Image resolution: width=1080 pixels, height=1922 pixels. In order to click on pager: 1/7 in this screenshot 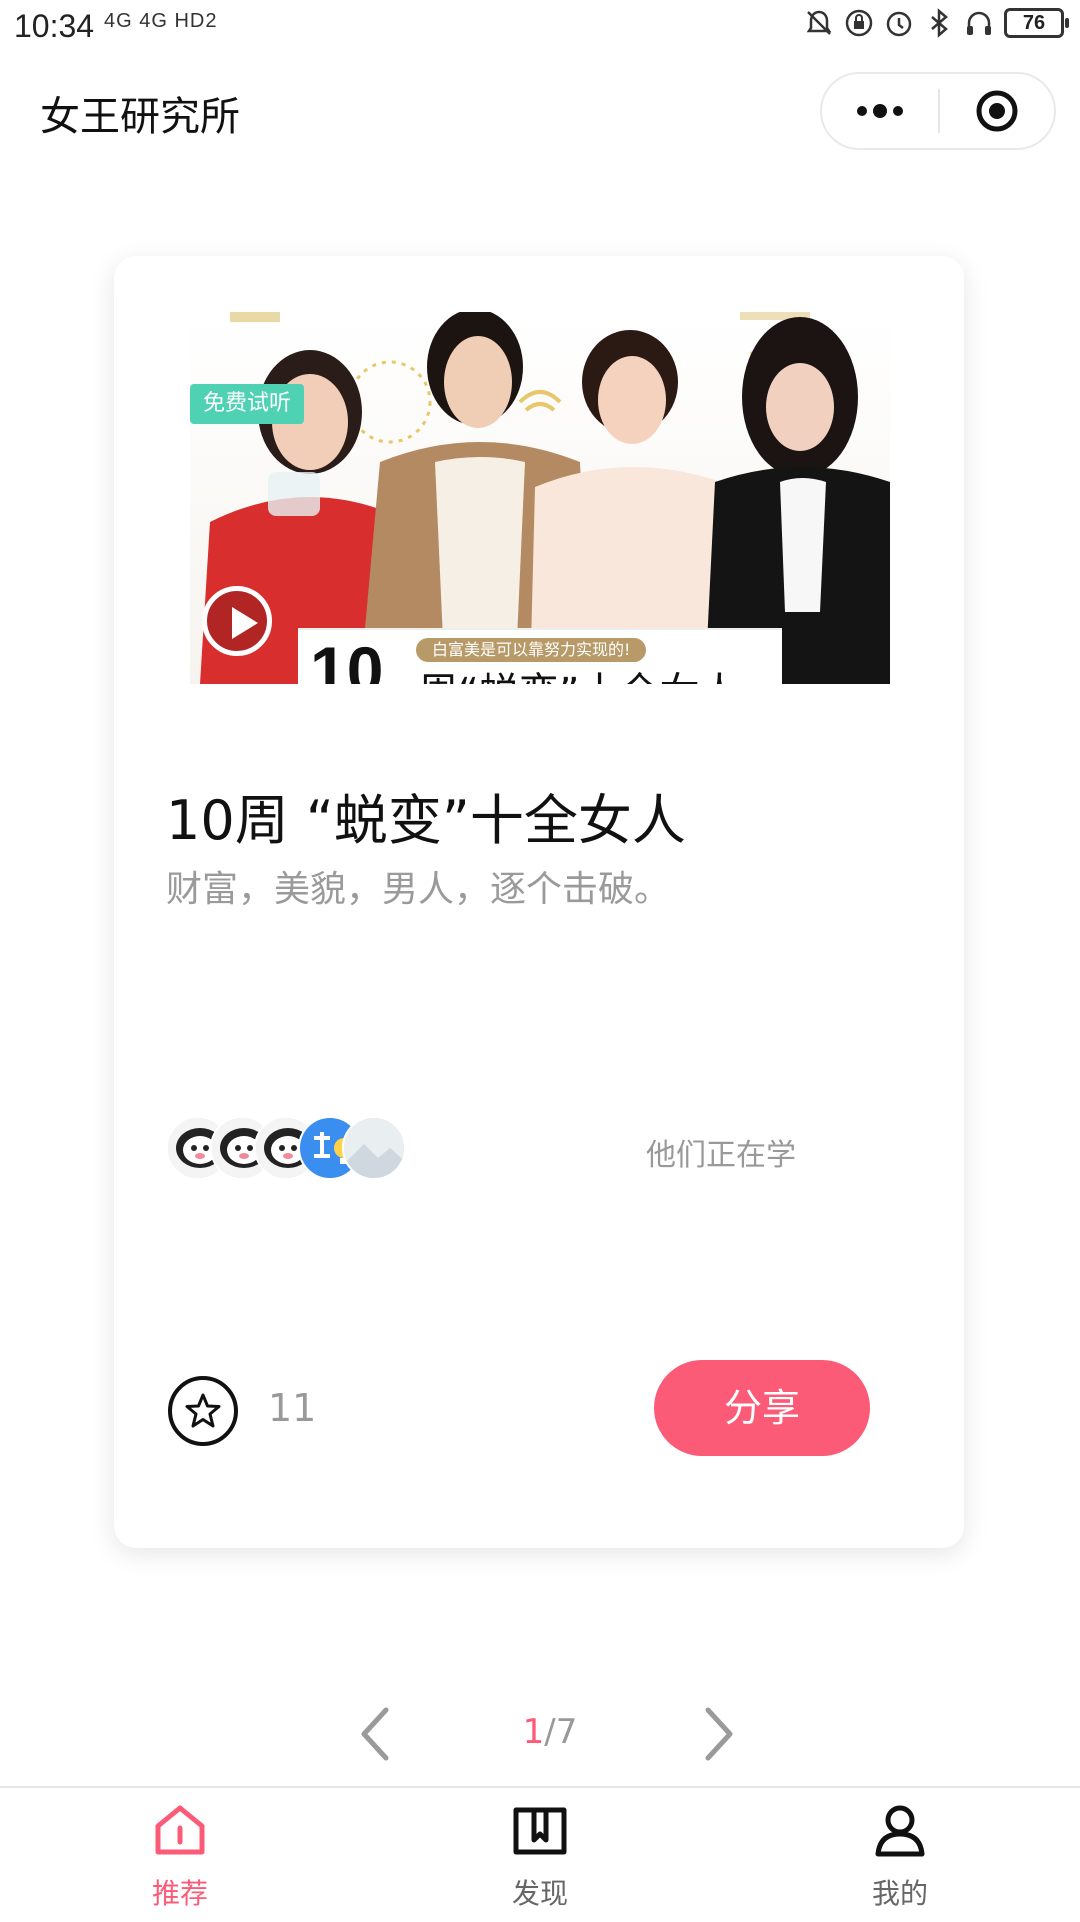, I will do `click(540, 1735)`.